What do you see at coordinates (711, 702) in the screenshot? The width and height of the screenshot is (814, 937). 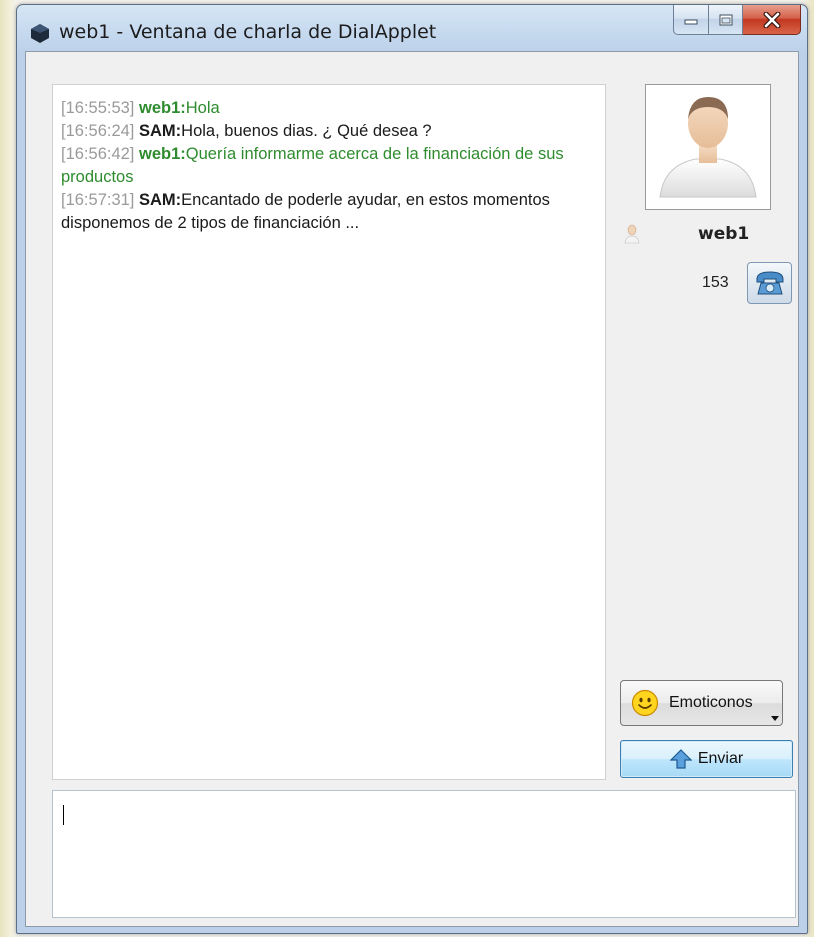 I see `emoticons-label: Emoticonos` at bounding box center [711, 702].